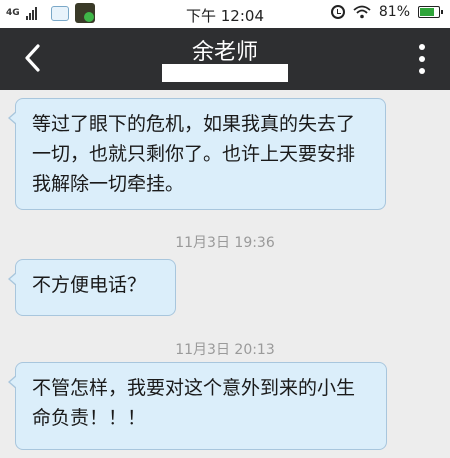 Image resolution: width=450 pixels, height=458 pixels. What do you see at coordinates (225, 14) in the screenshot?
I see `status-bar: 4G 下午 12:04 81%` at bounding box center [225, 14].